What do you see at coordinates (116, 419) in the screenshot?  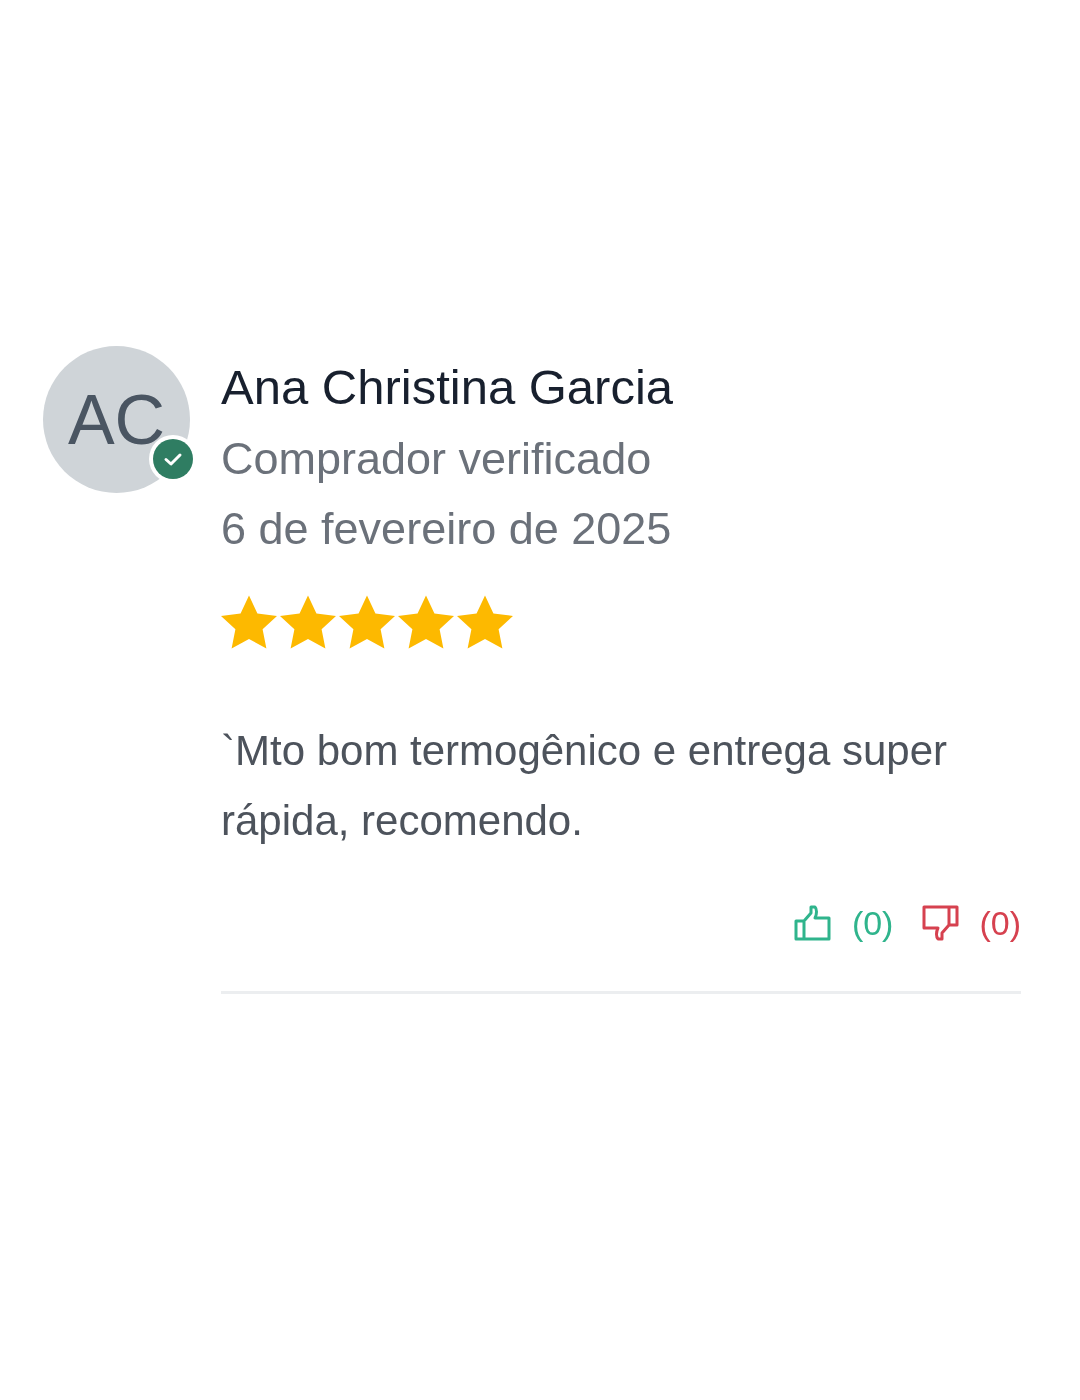 I see `avatar-initials: AC` at bounding box center [116, 419].